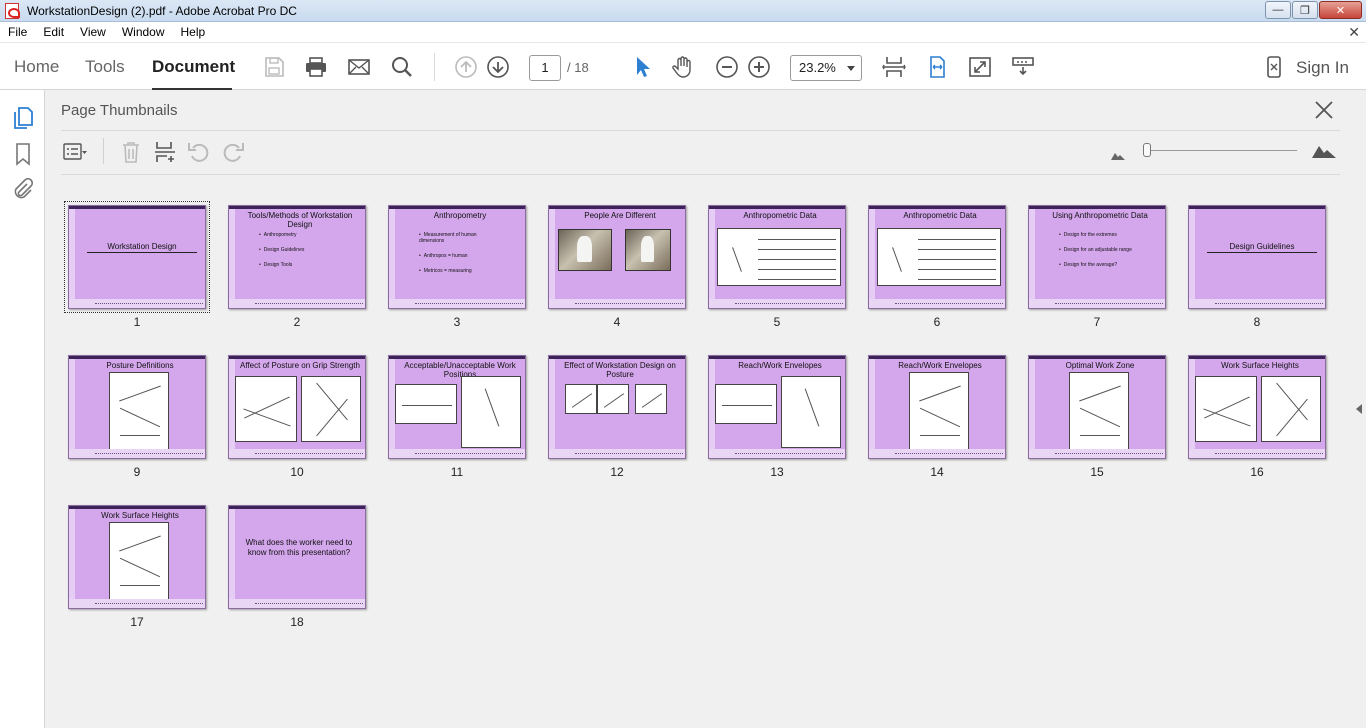 The width and height of the screenshot is (1366, 728). What do you see at coordinates (1324, 110) in the screenshot?
I see `close-panel-icon` at bounding box center [1324, 110].